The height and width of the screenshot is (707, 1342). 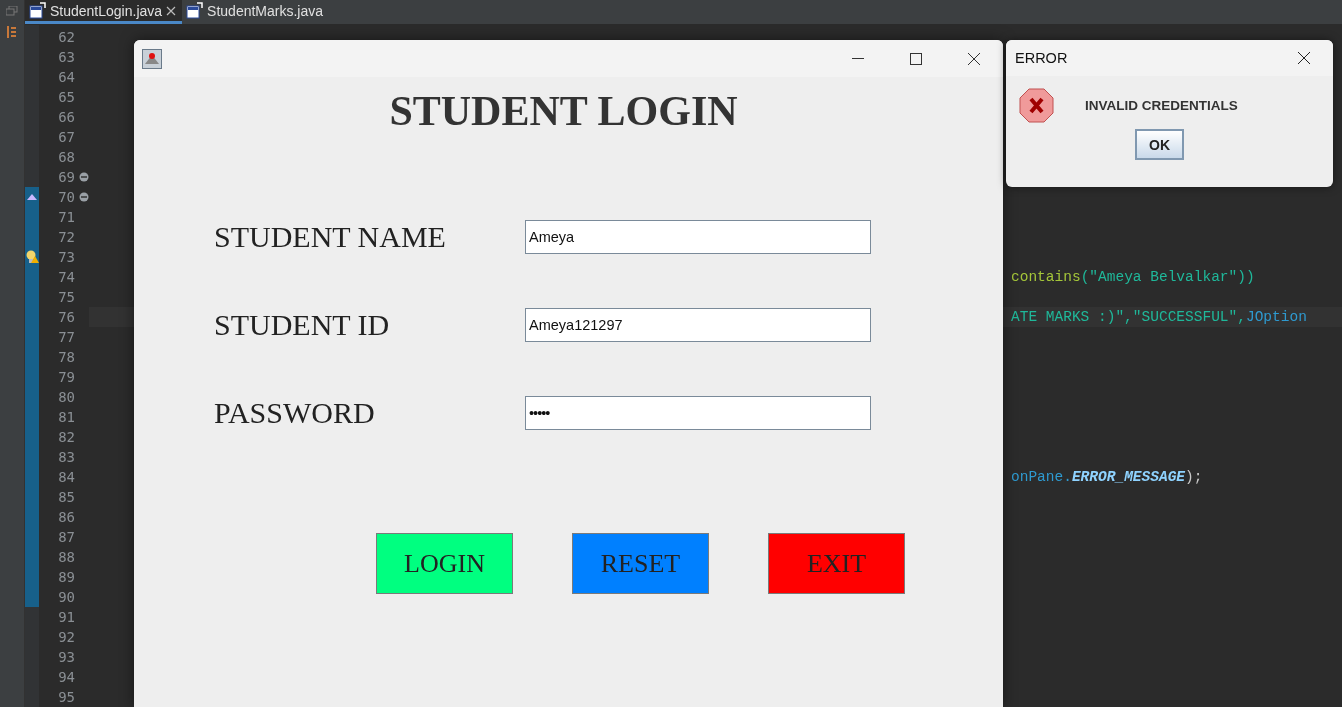 I want to click on line-number: 78, so click(x=66, y=357).